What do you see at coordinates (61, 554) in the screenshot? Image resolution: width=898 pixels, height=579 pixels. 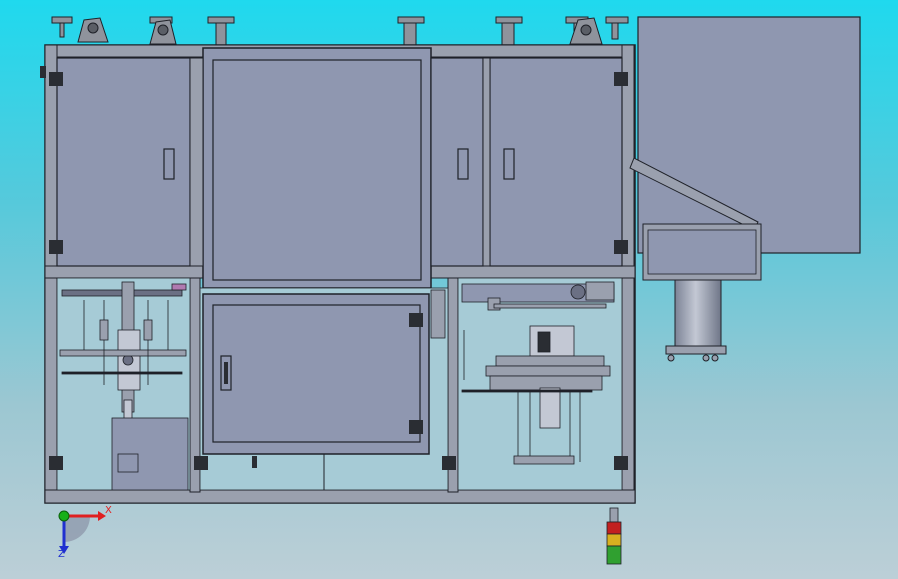 I see `z-axis-label: Z` at bounding box center [61, 554].